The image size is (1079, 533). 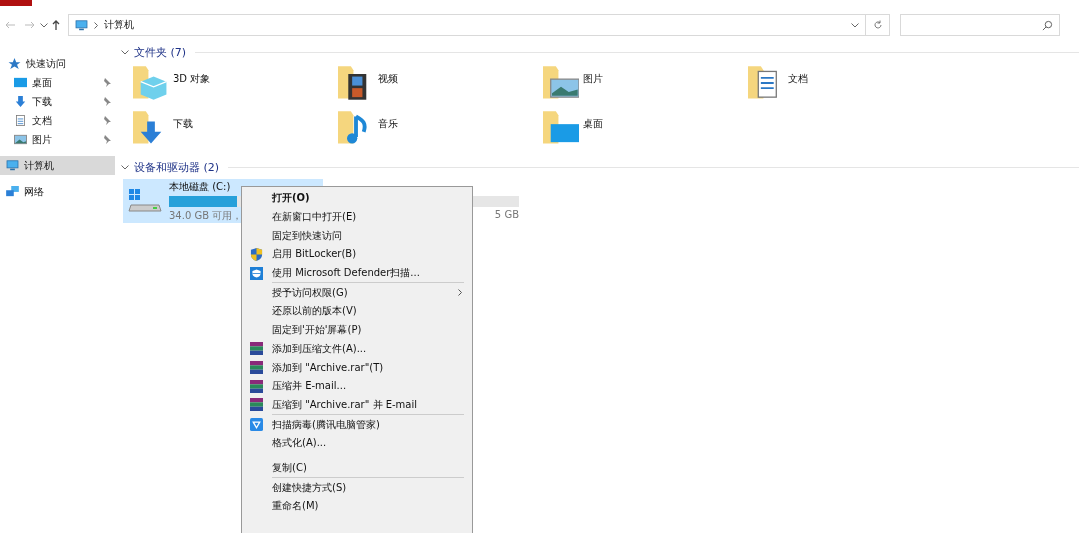 What do you see at coordinates (119, 25) in the screenshot?
I see `breadcrumb: 计算机` at bounding box center [119, 25].